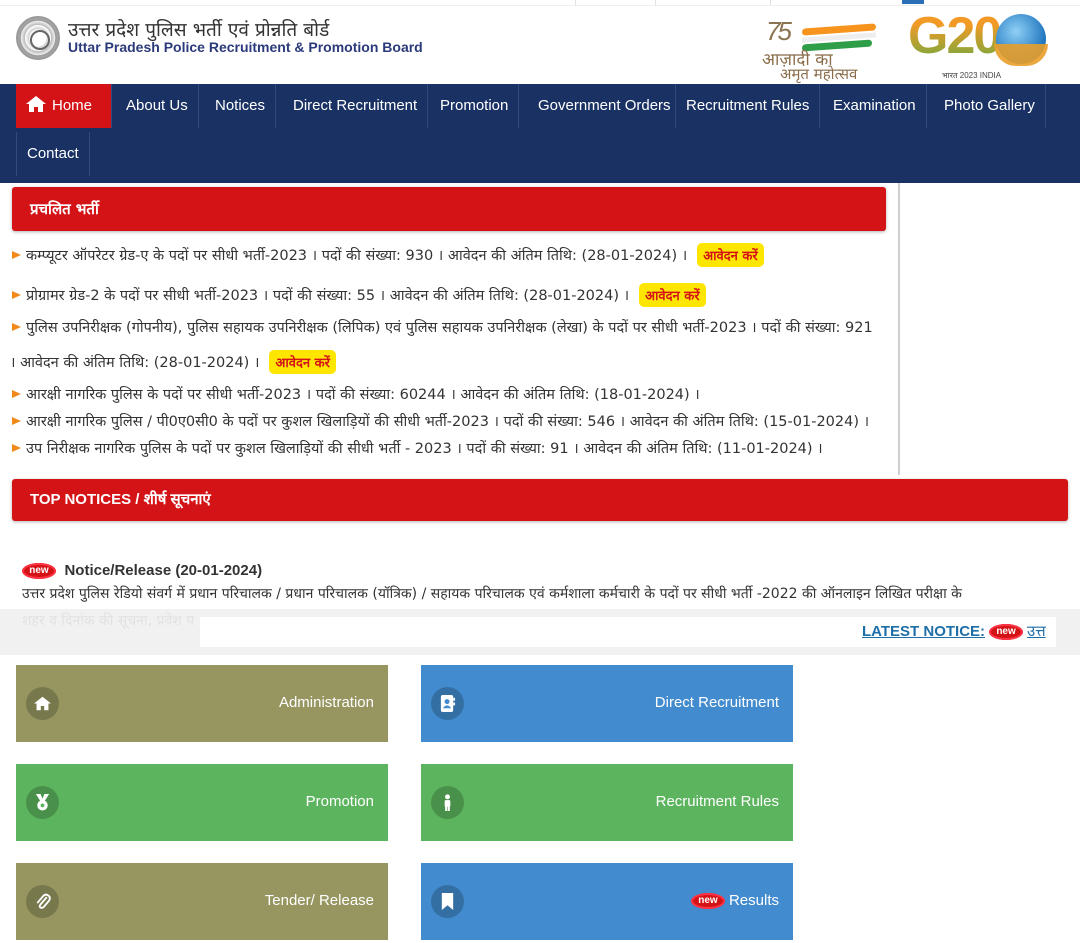 The height and width of the screenshot is (943, 1080). I want to click on tile-recruitment-rules: Recruitment Rules, so click(607, 802).